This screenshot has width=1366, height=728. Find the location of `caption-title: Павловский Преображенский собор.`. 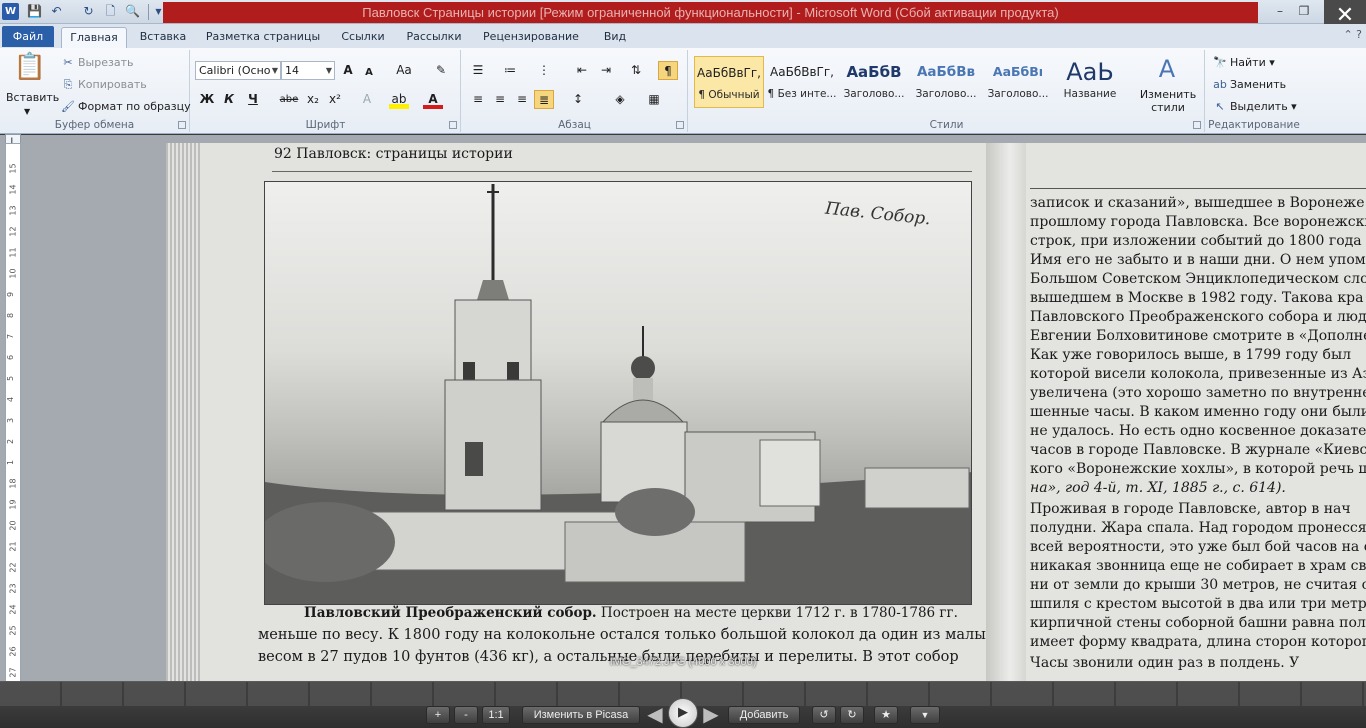

caption-title: Павловский Преображенский собор. is located at coordinates (450, 613).